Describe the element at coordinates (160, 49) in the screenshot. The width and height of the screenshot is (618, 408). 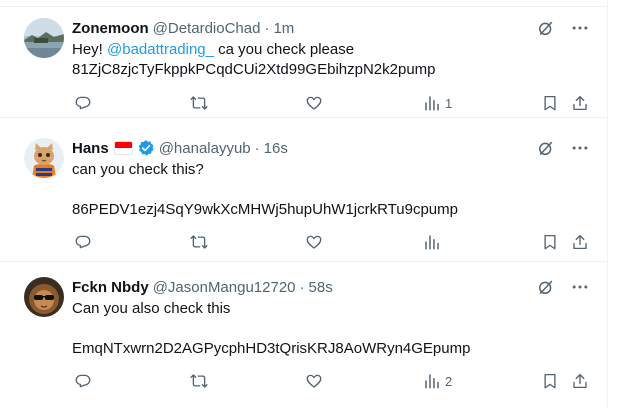
I see `mention-link: @badattrading_` at that location.